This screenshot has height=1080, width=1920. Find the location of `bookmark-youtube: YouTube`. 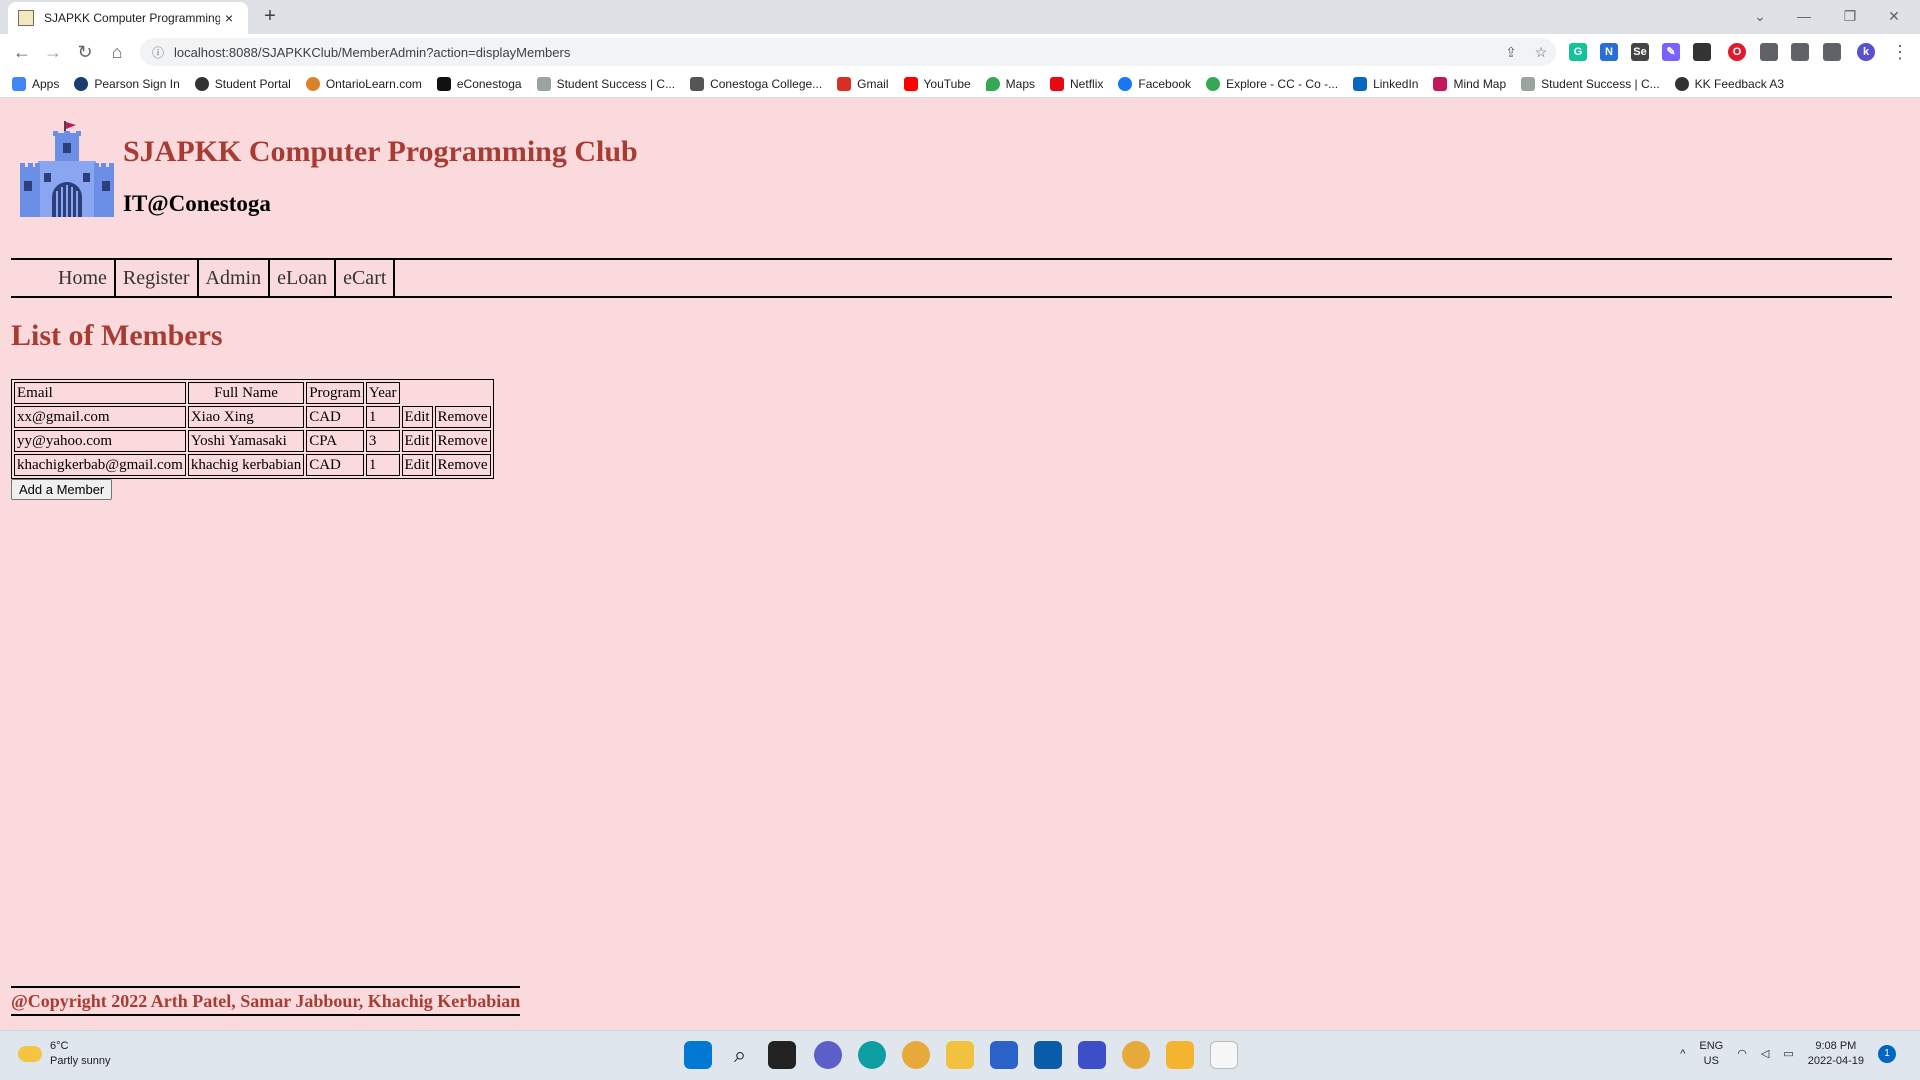

bookmark-youtube: YouTube is located at coordinates (937, 83).